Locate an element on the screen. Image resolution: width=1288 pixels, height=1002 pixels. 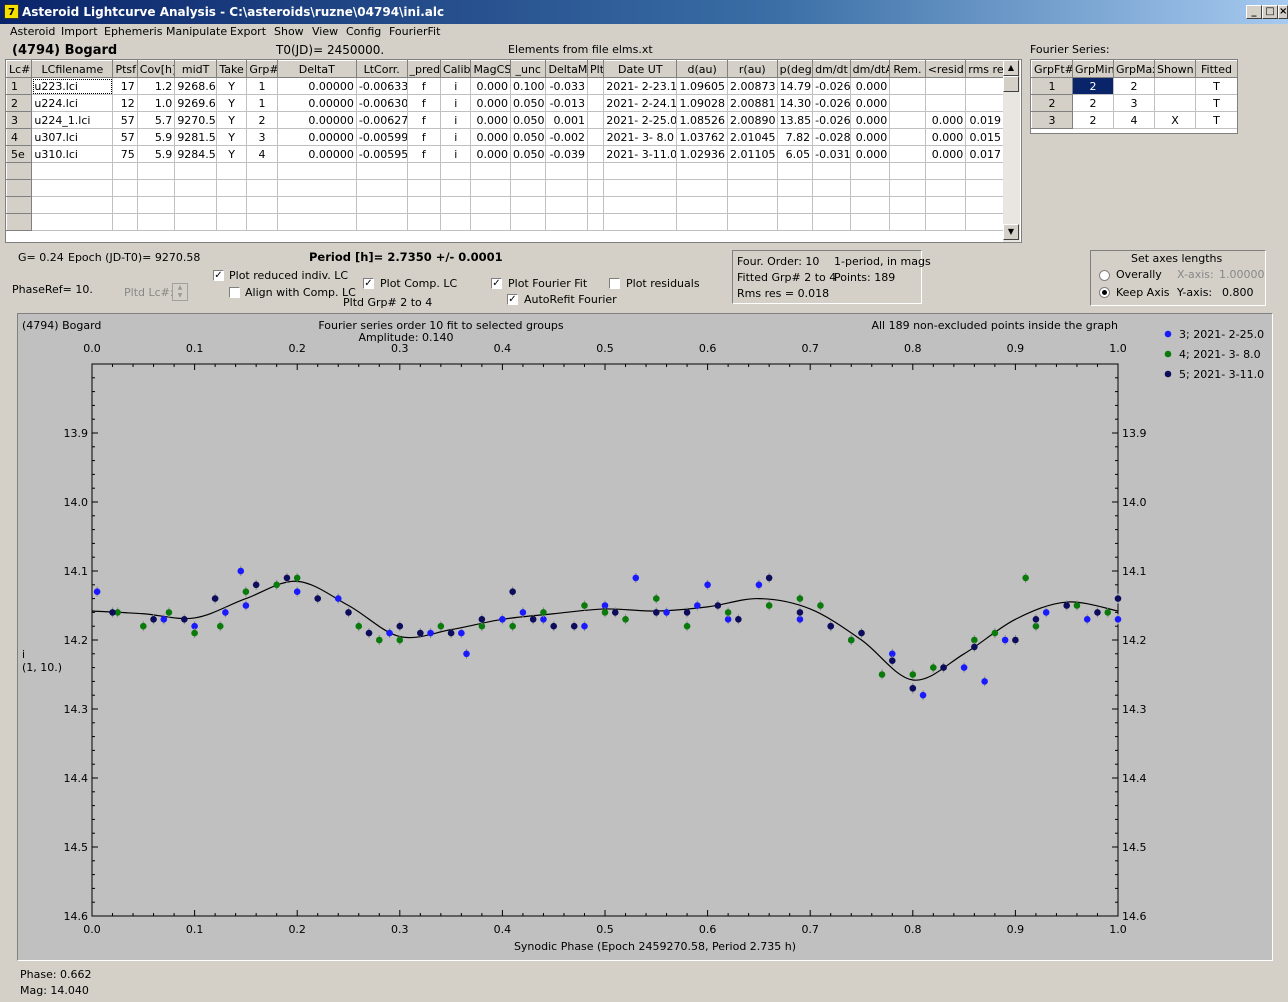
table-cell: 14.30 is located at coordinates (795, 103).